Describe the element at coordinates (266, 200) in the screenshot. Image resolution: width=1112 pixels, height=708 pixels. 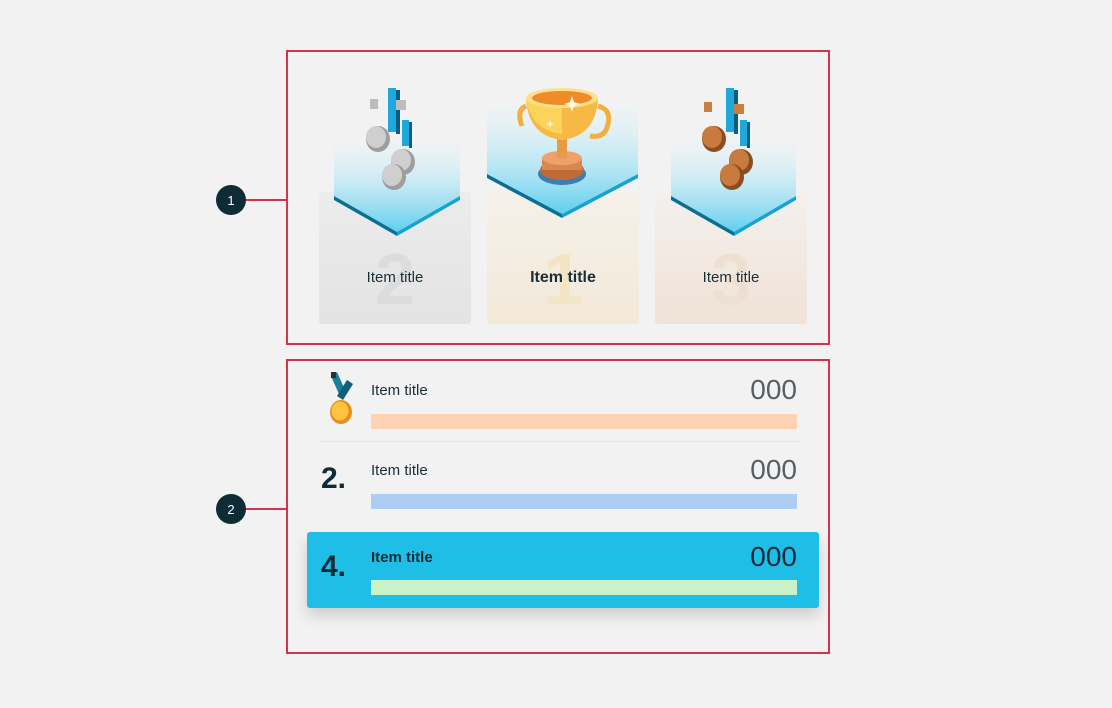
I see `callout-1-line` at that location.